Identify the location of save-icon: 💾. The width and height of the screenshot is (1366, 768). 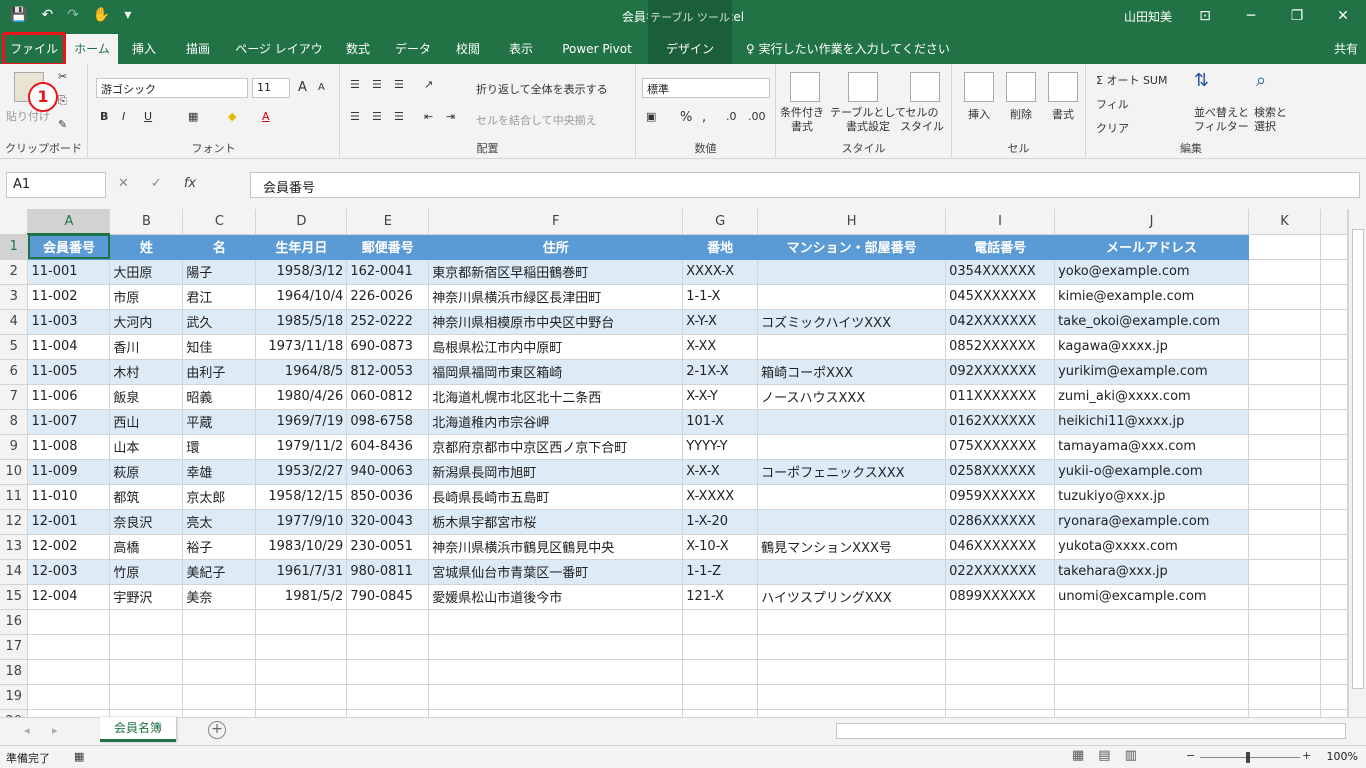
(18, 15).